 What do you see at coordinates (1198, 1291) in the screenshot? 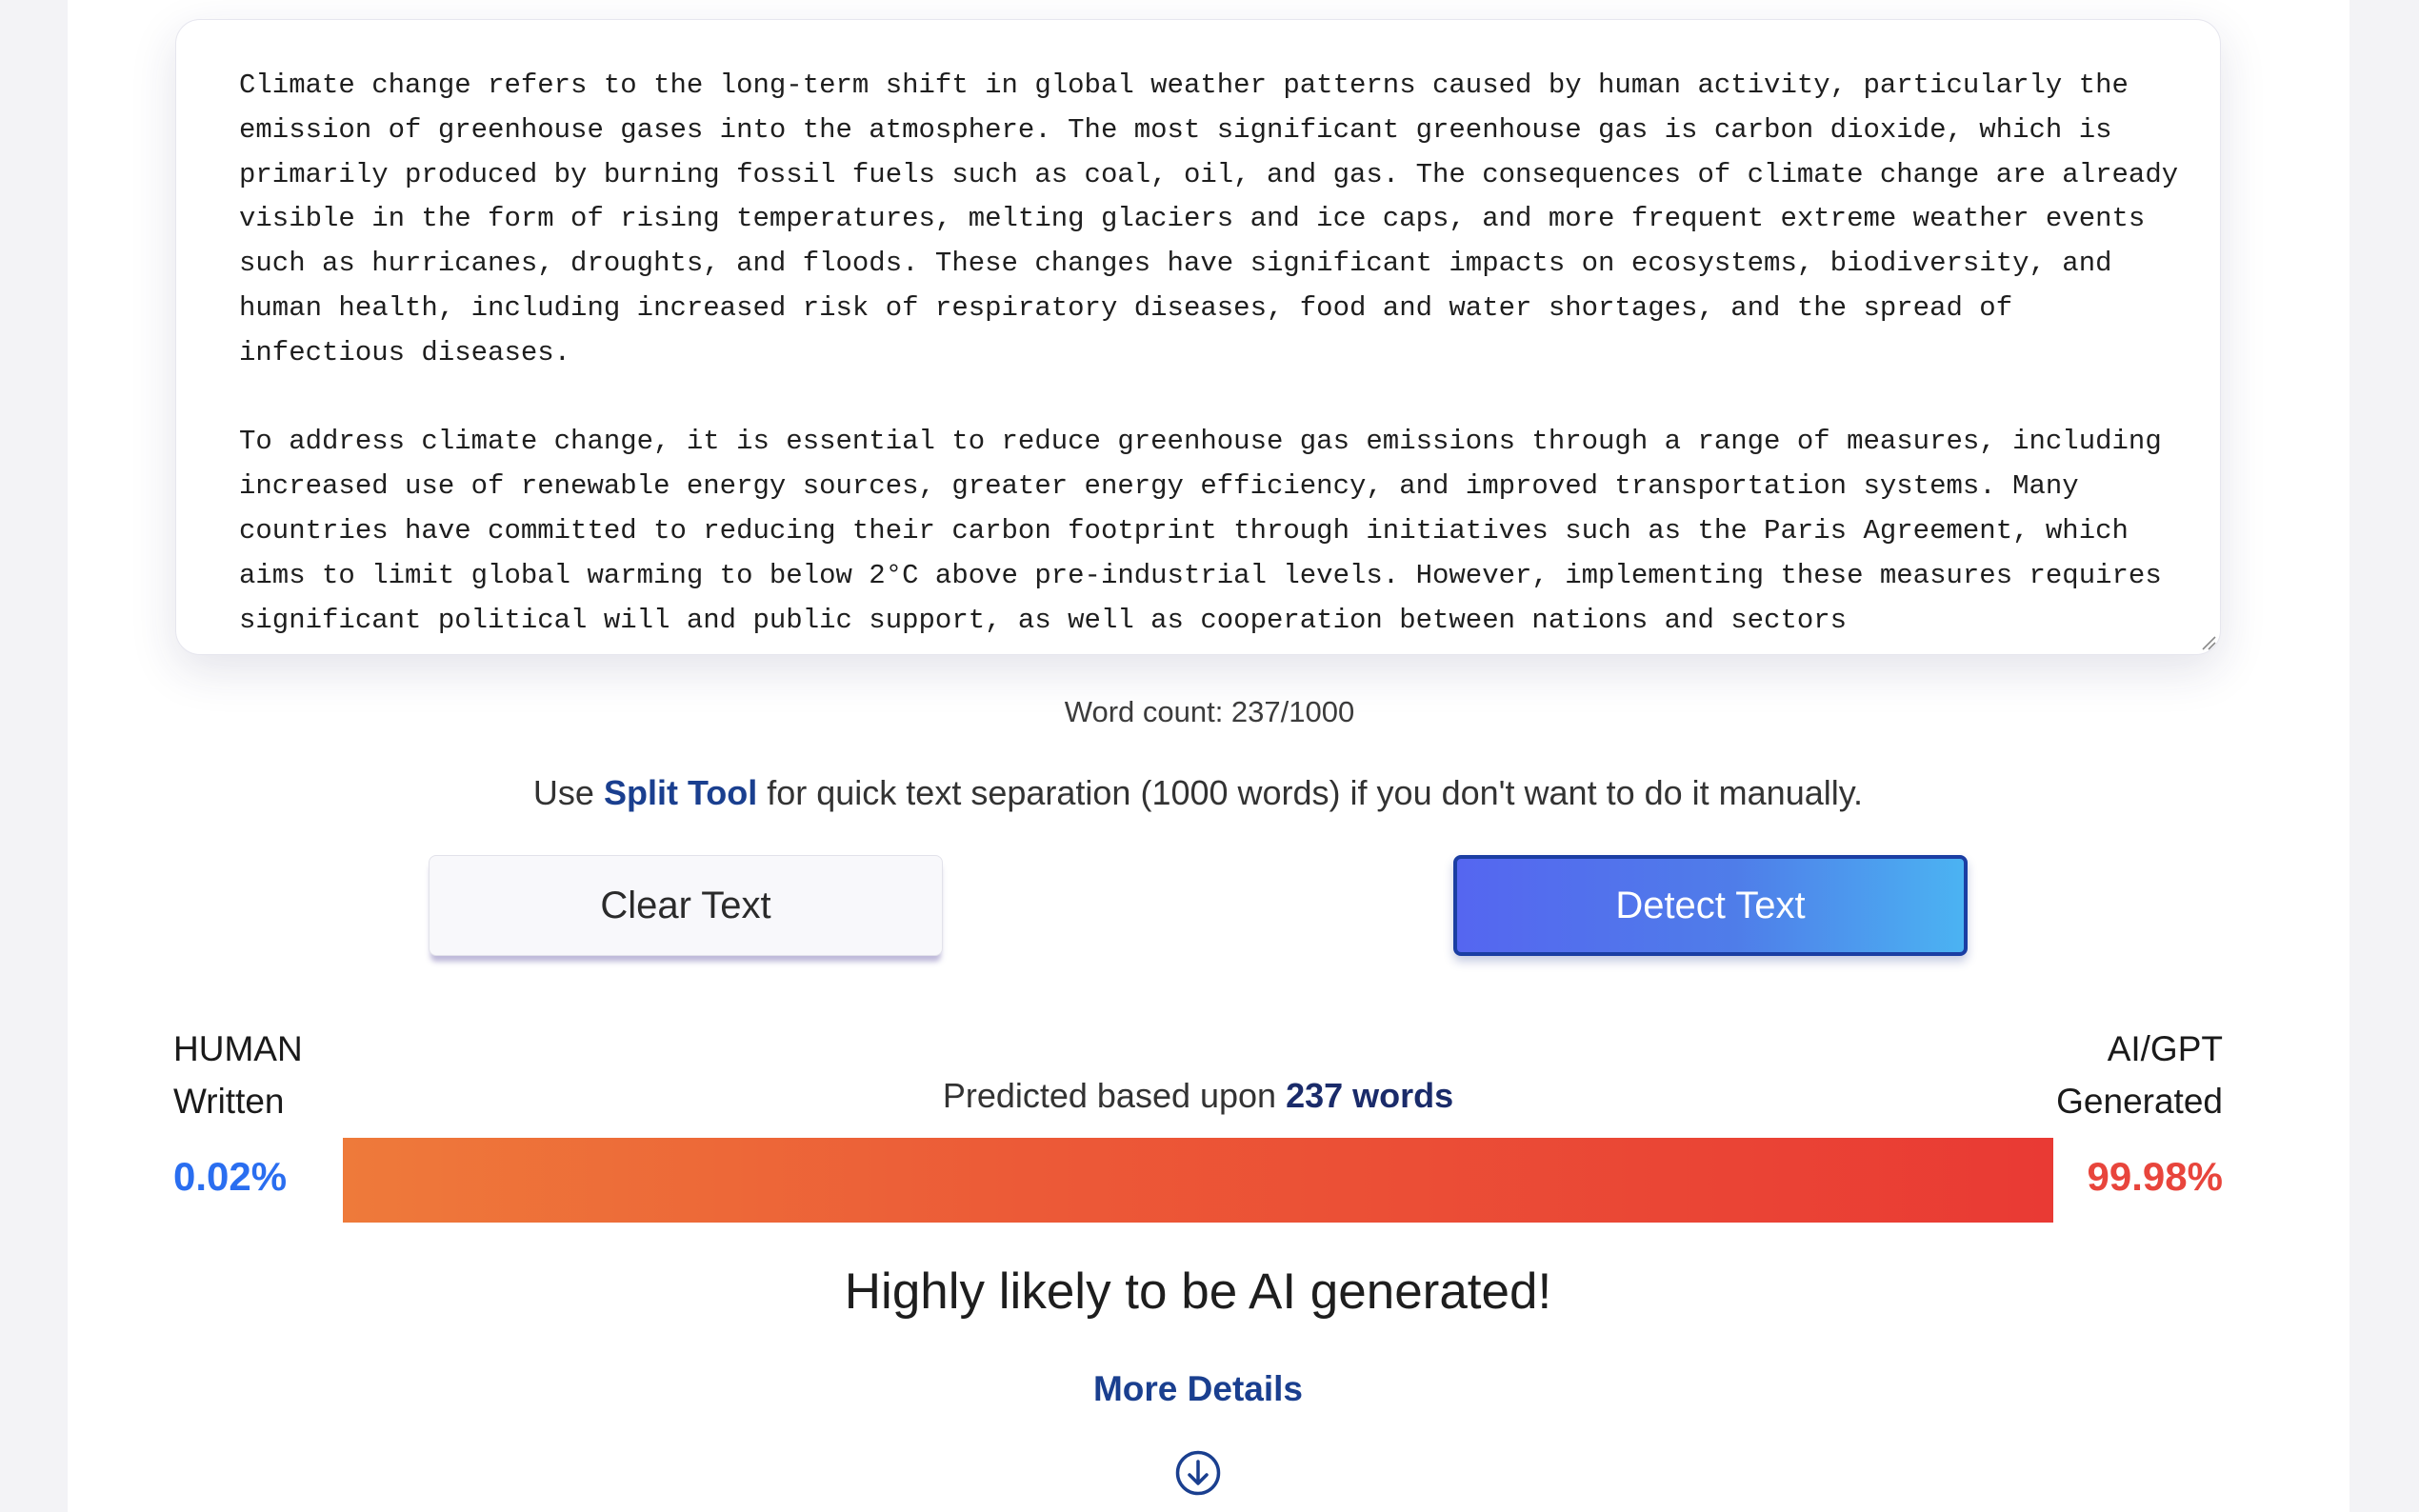
I see `verdict-heading: Highly likely to be AI generated!` at bounding box center [1198, 1291].